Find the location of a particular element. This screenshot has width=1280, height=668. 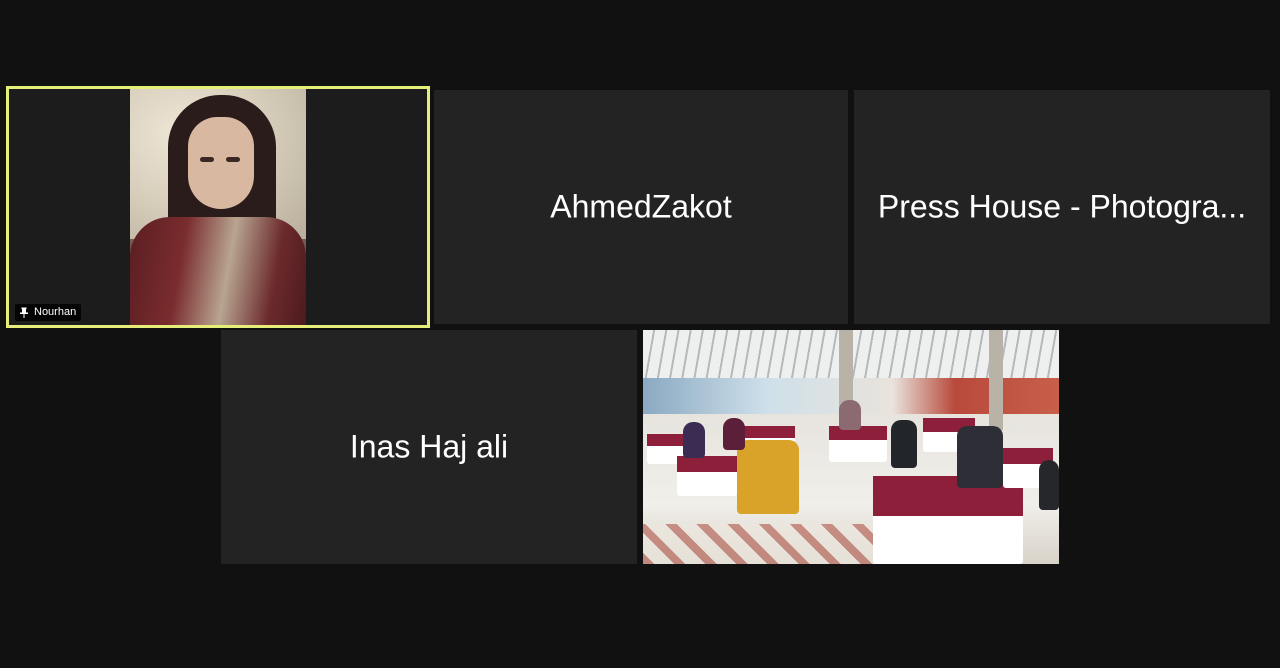

participant-name: AhmedZakot is located at coordinates (641, 206).